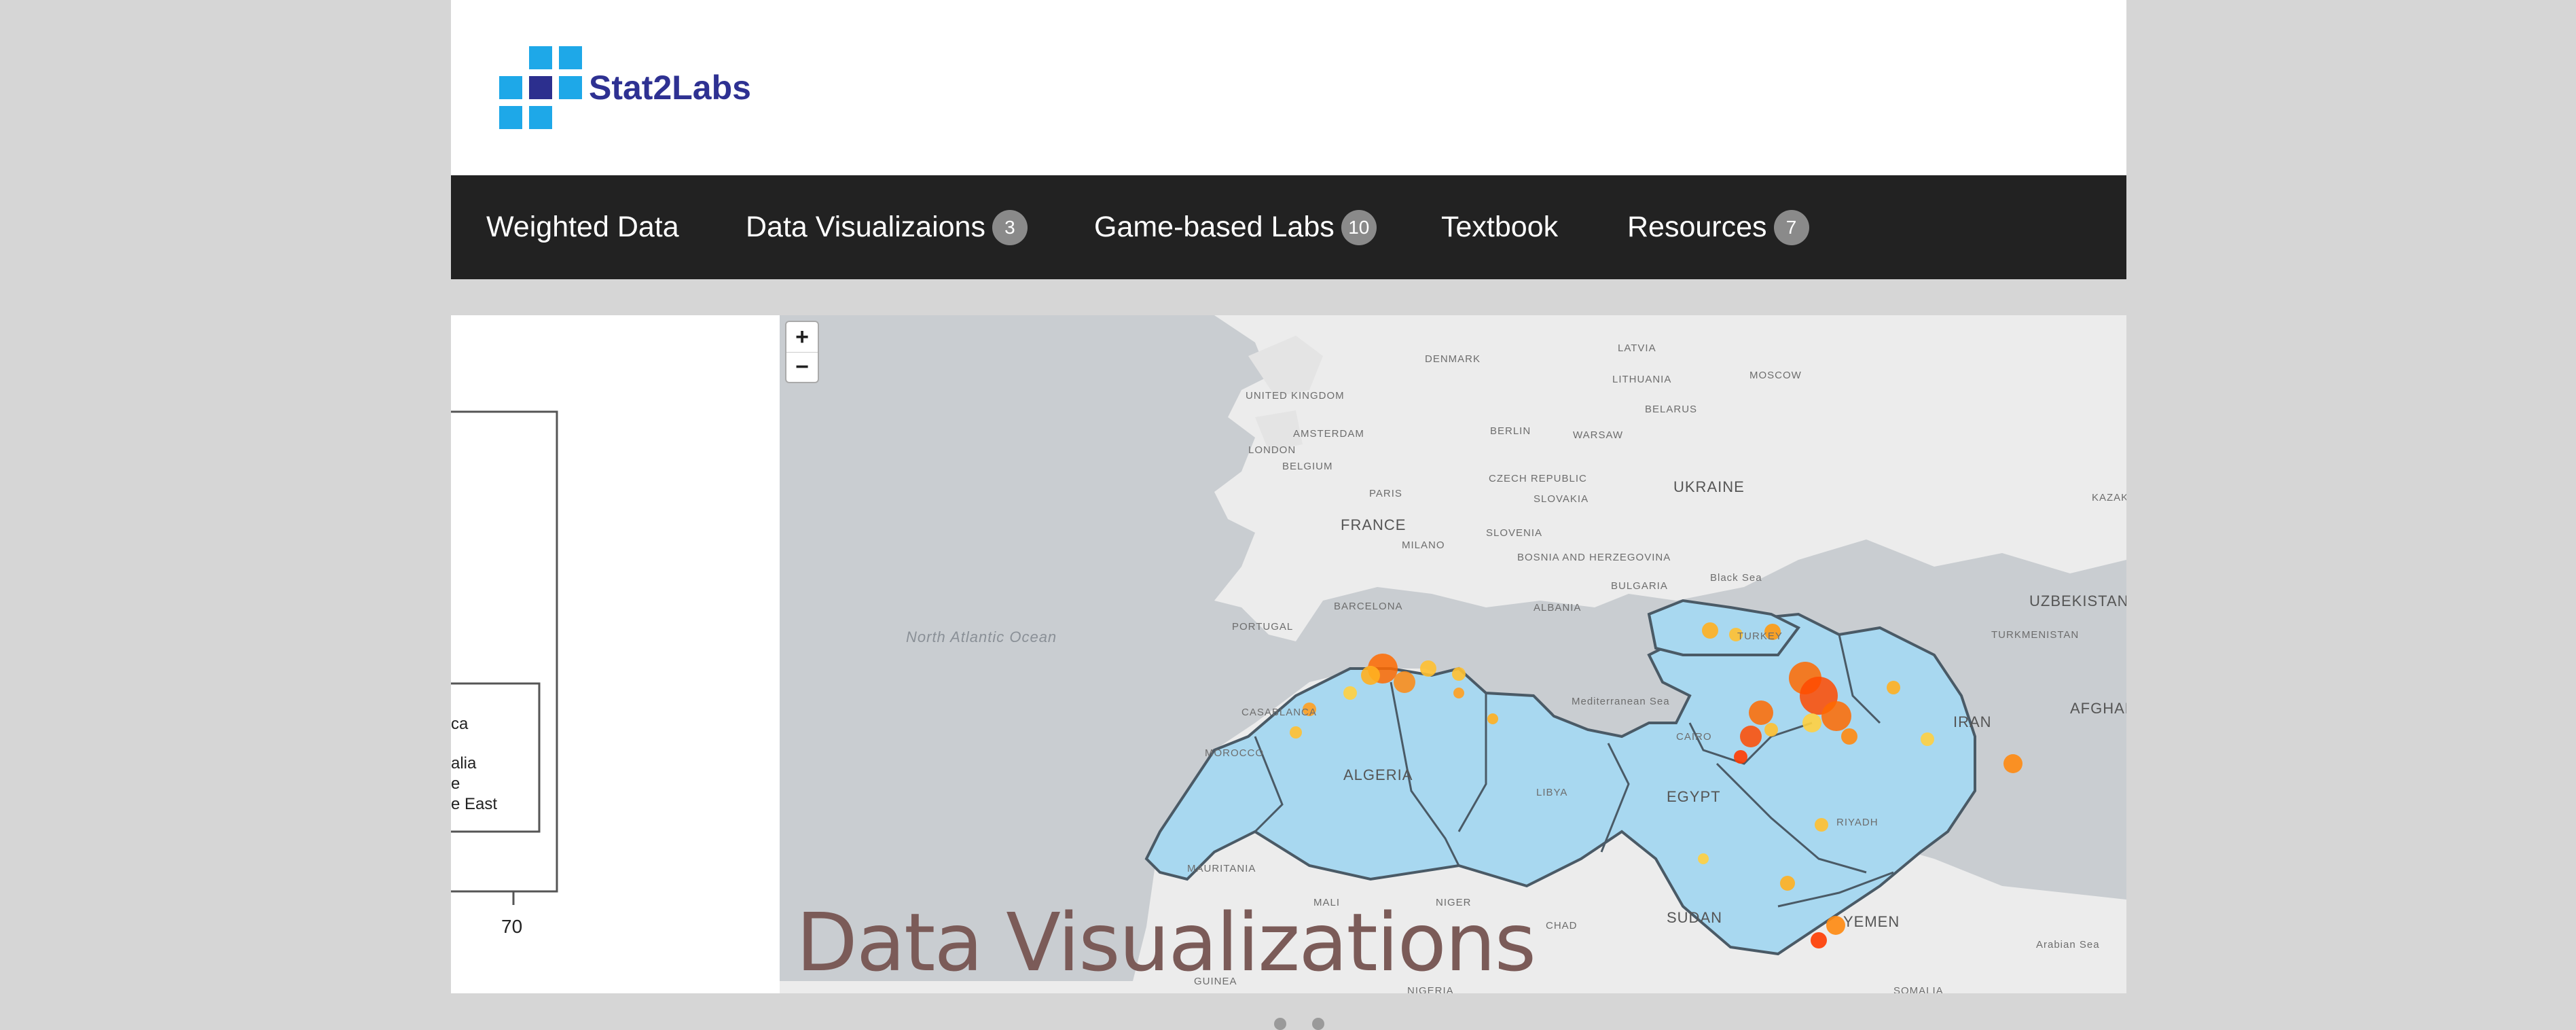  What do you see at coordinates (802, 337) in the screenshot?
I see `zoom-in-button: +` at bounding box center [802, 337].